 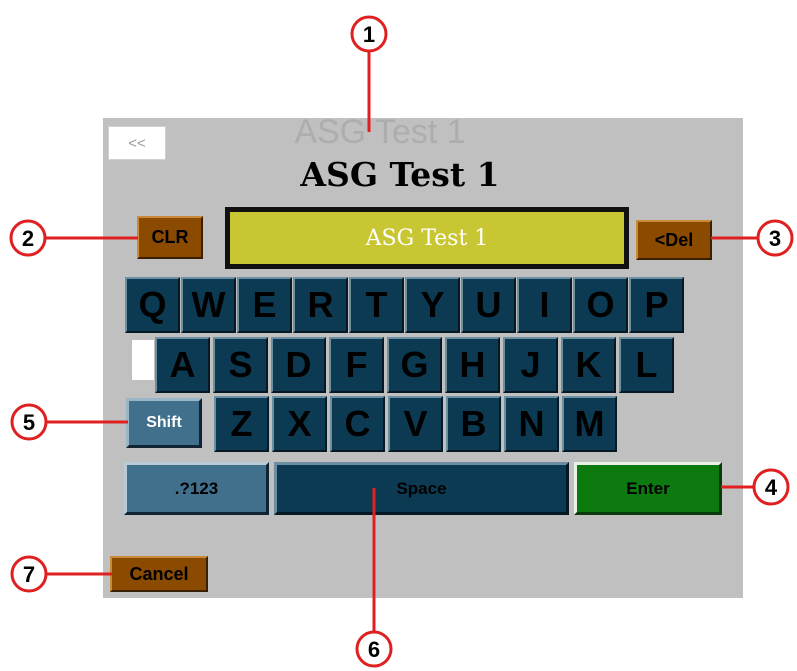 What do you see at coordinates (369, 34) in the screenshot?
I see `callout-label-1: 1` at bounding box center [369, 34].